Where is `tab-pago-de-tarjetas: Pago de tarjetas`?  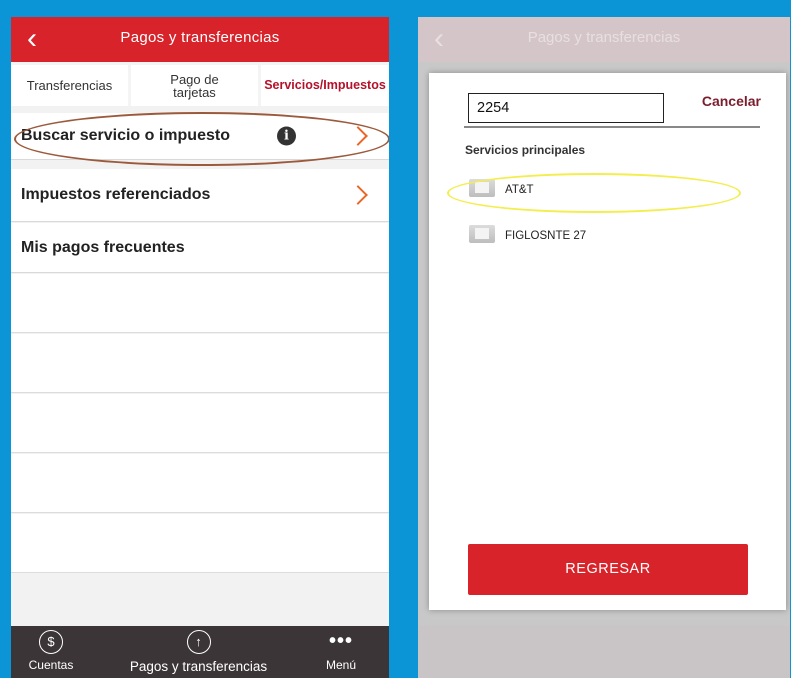
tab-pago-de-tarjetas: Pago de tarjetas is located at coordinates (194, 85).